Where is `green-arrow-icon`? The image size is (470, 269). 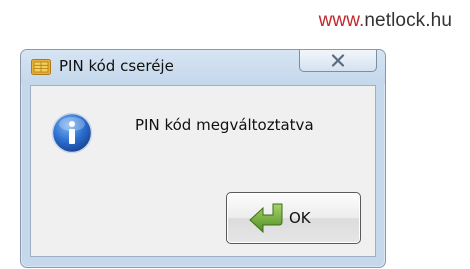 green-arrow-icon is located at coordinates (267, 218).